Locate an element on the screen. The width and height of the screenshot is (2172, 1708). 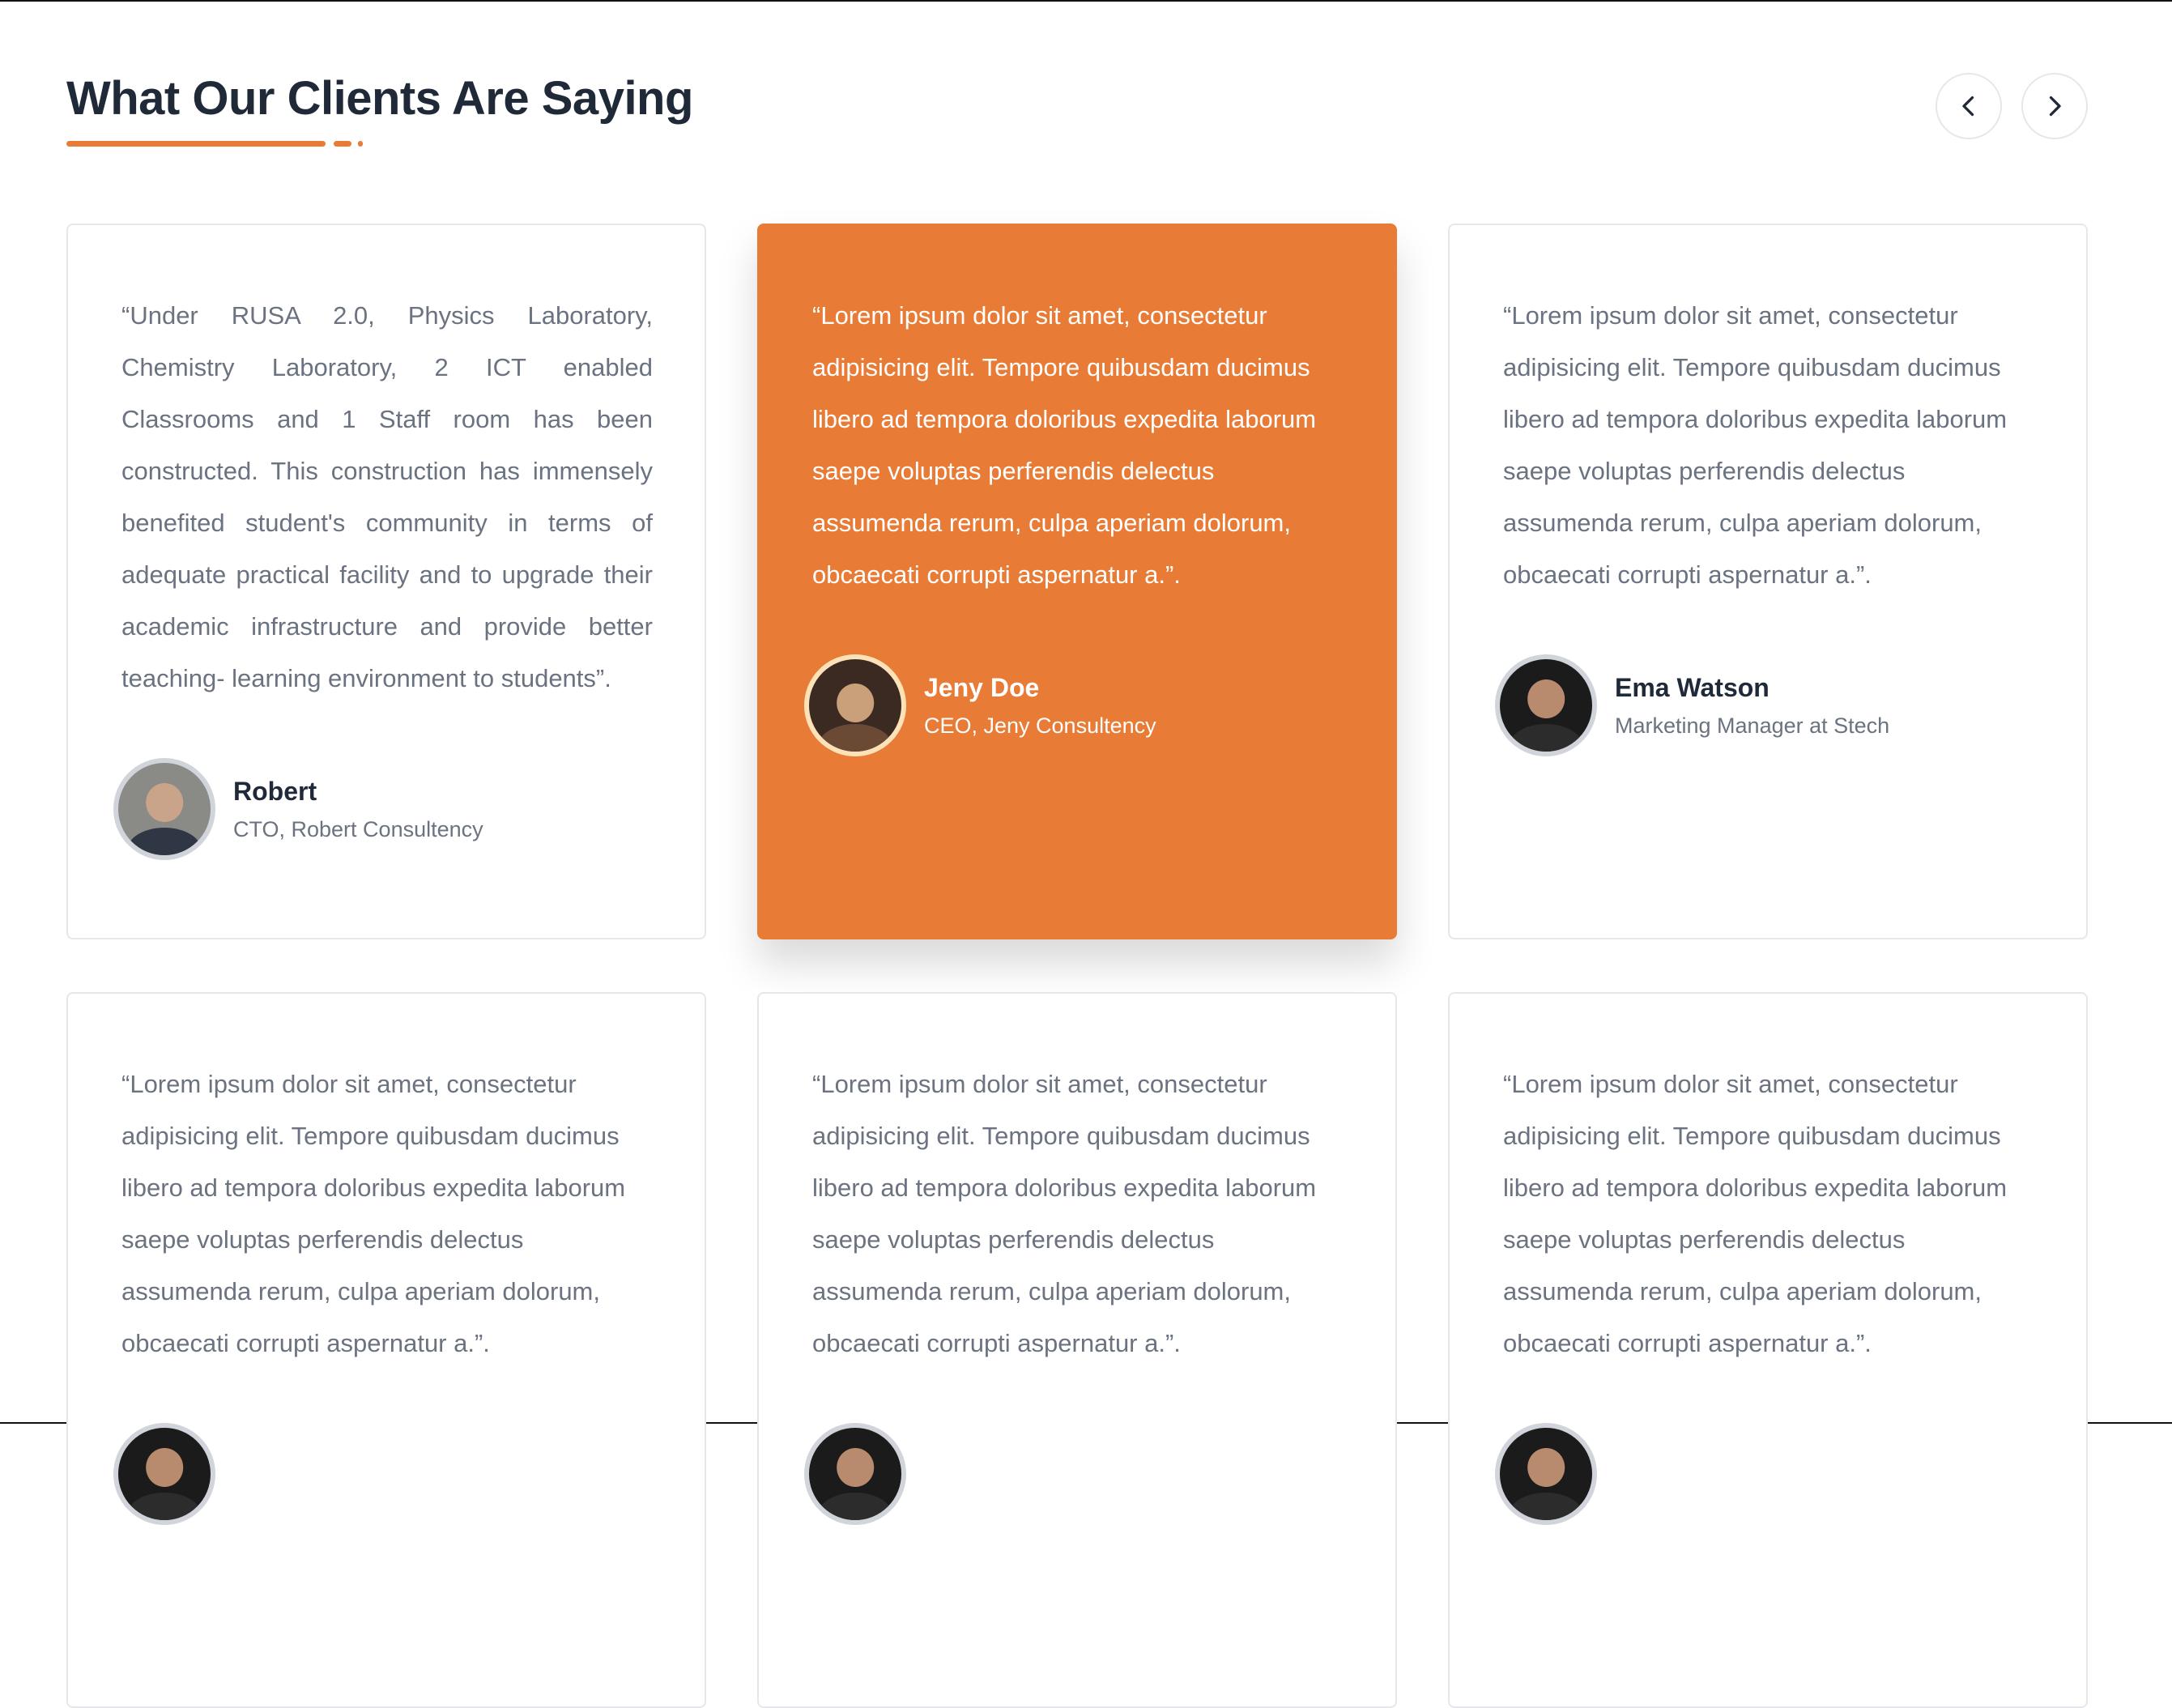
prev-button is located at coordinates (1969, 106).